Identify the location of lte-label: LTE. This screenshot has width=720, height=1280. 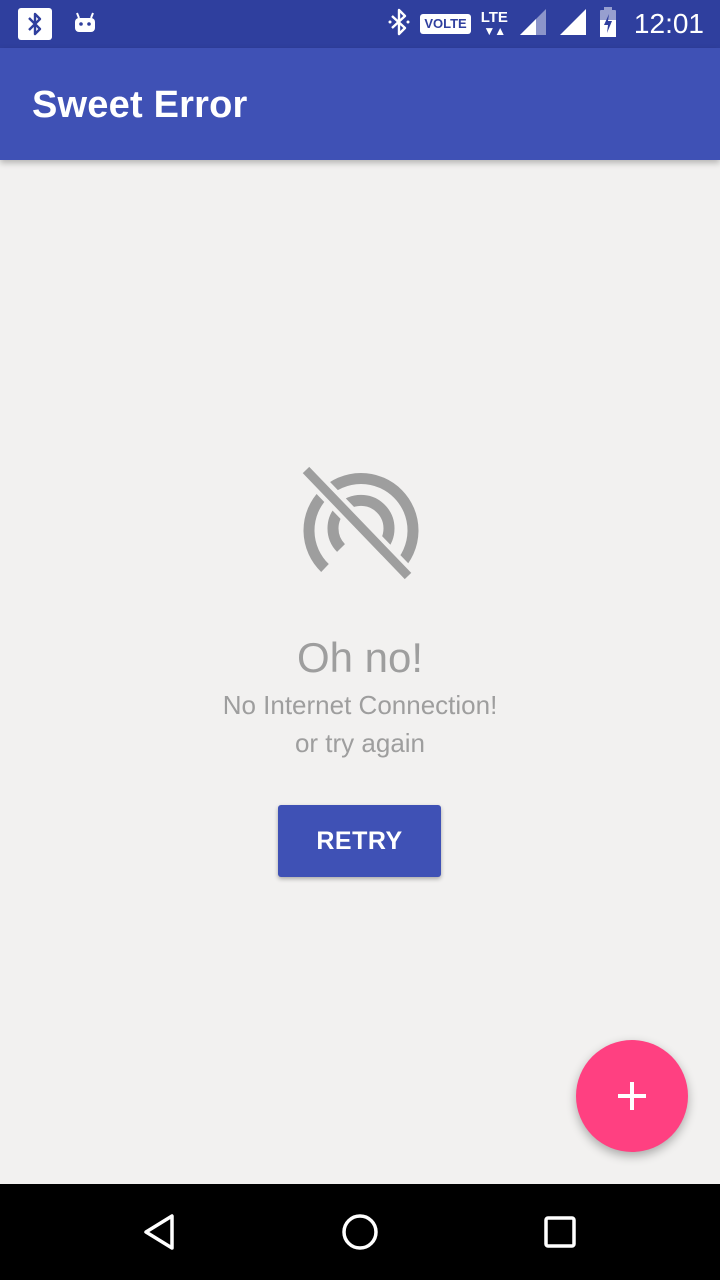
(494, 17).